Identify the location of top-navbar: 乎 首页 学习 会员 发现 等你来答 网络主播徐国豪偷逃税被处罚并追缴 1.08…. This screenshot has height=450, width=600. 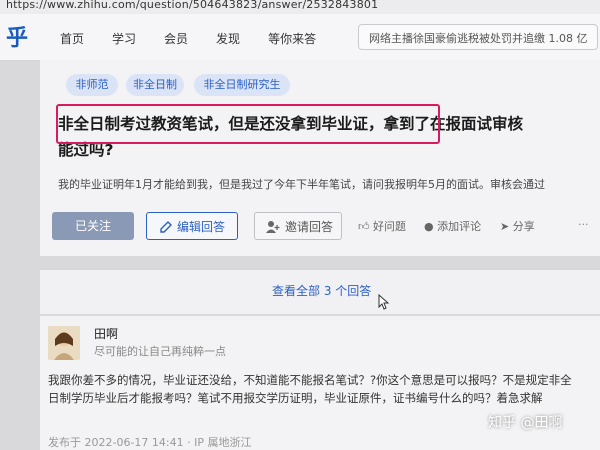
(300, 37).